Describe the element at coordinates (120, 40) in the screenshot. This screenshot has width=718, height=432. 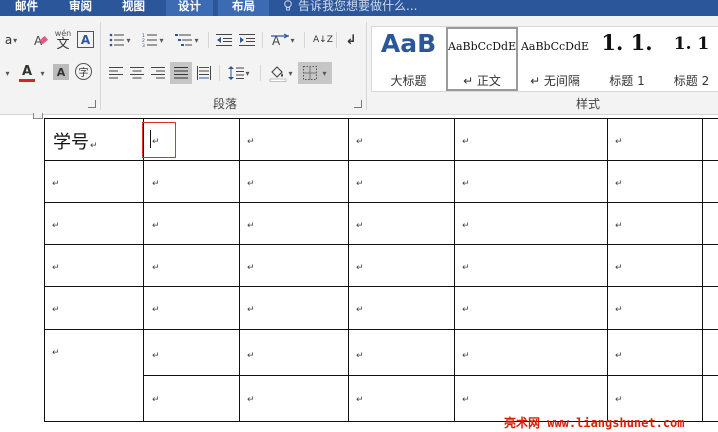
I see `bullets-button: ▾` at that location.